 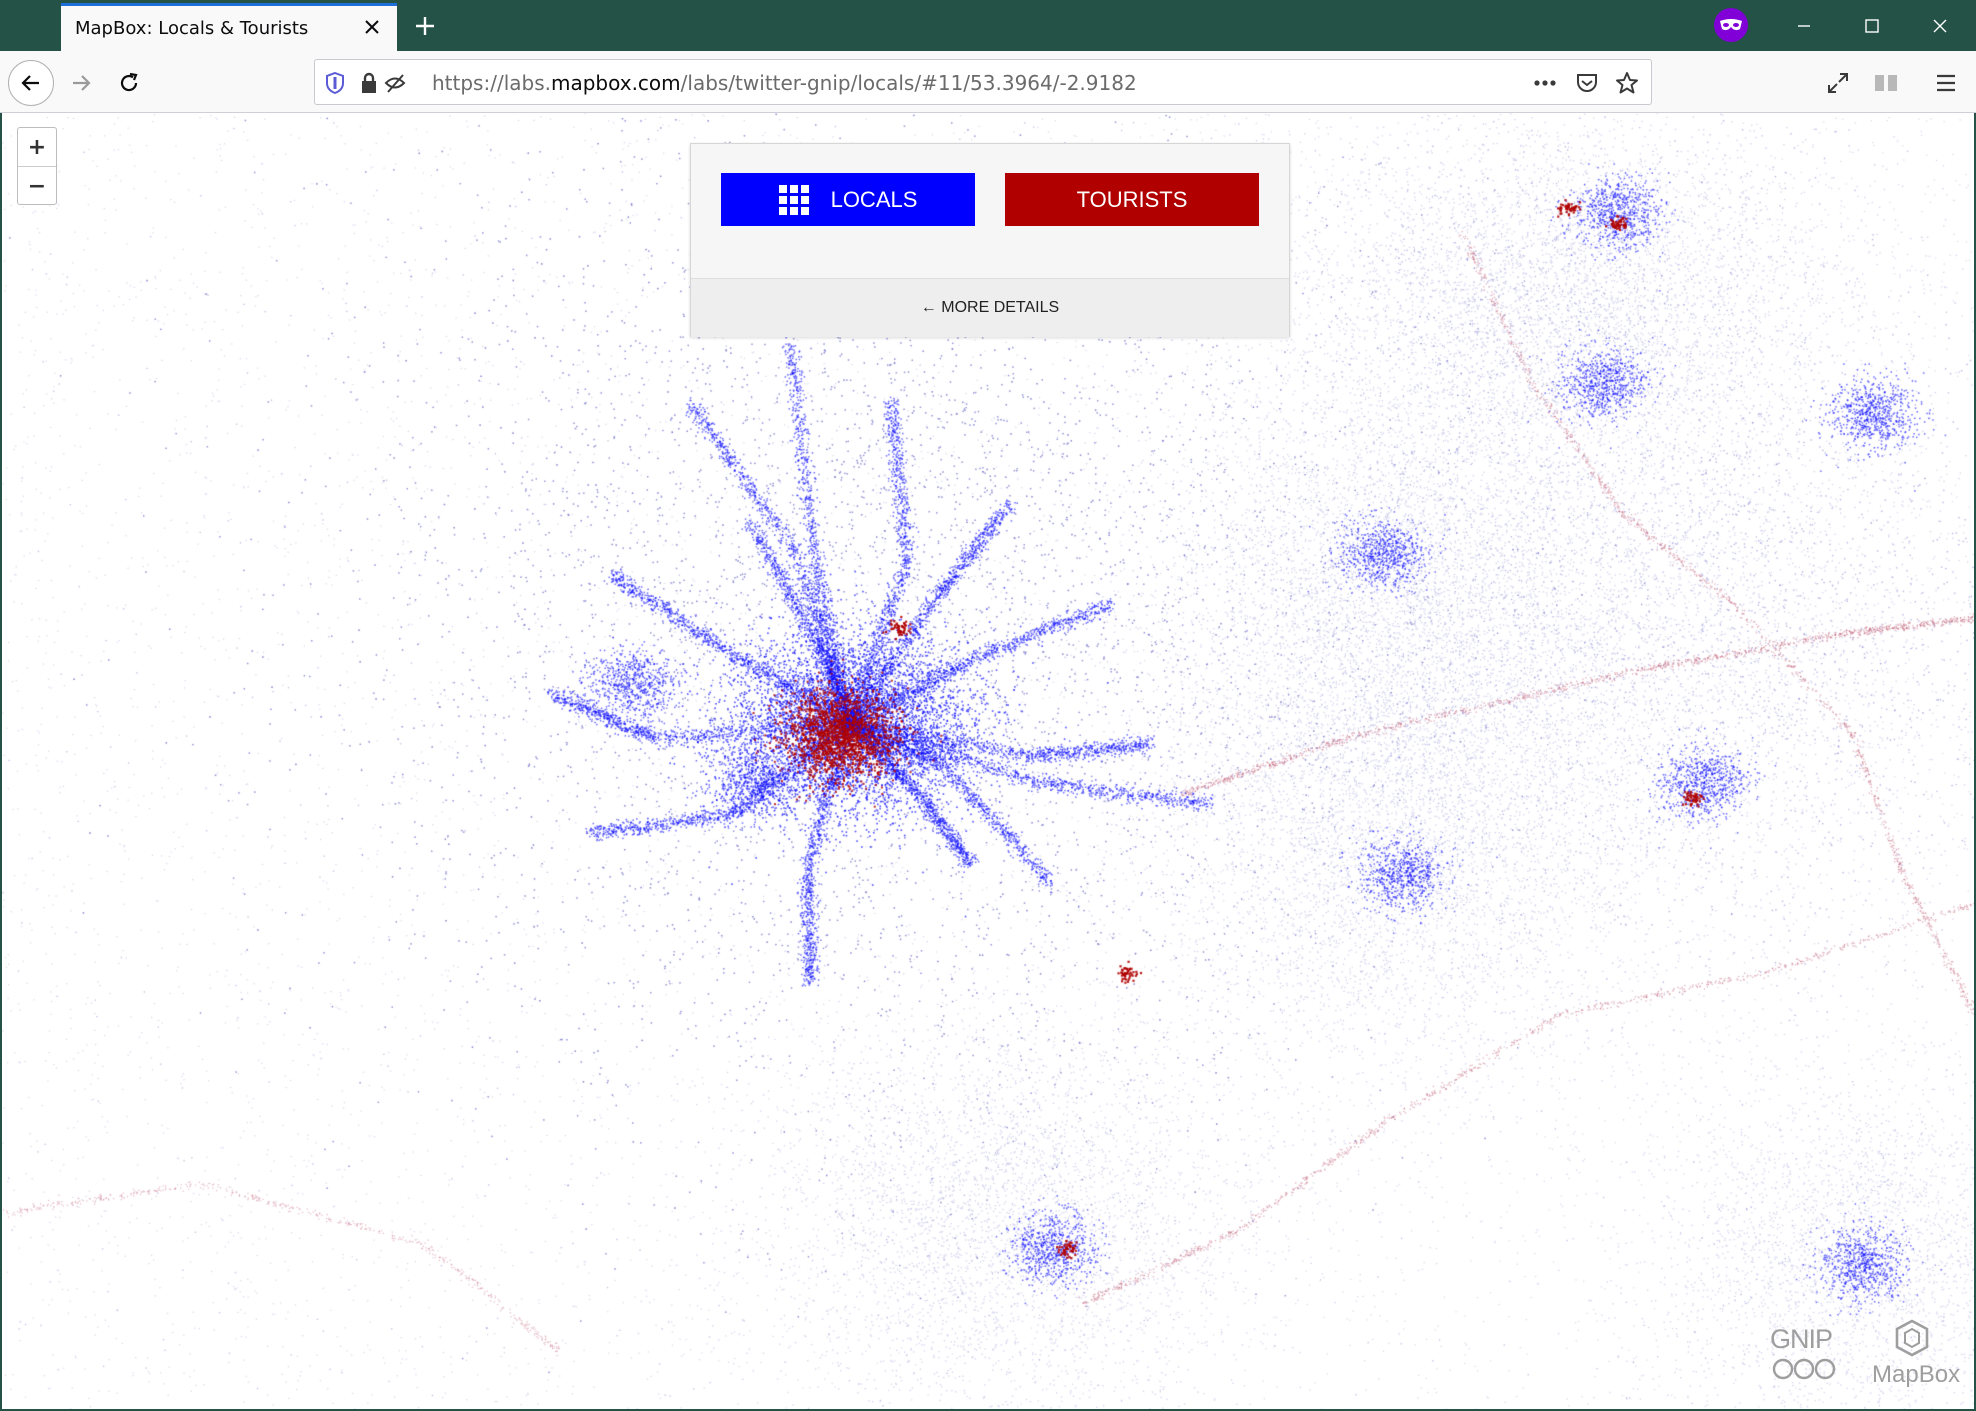 What do you see at coordinates (395, 83) in the screenshot?
I see `tracking-icon` at bounding box center [395, 83].